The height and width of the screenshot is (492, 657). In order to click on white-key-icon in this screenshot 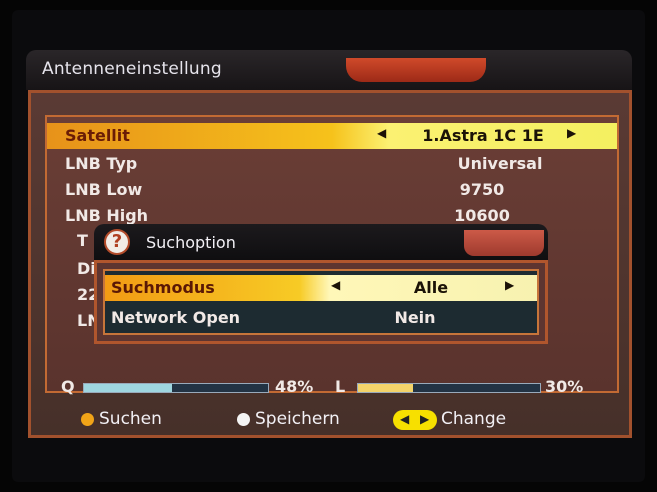, I will do `click(243, 419)`.